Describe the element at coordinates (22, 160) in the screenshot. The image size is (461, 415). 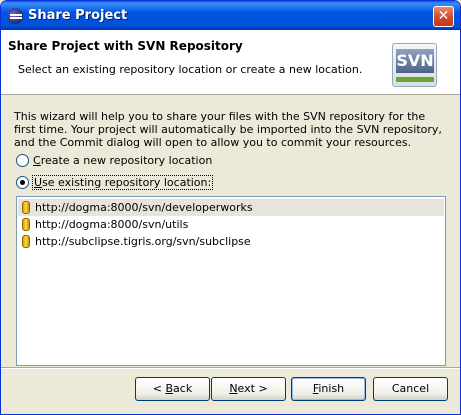
I see `create-new-radio` at that location.